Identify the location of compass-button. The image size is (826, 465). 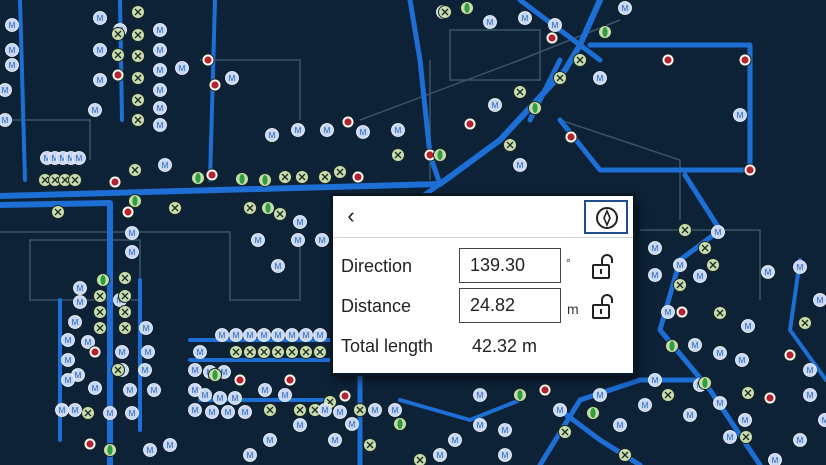
(606, 217).